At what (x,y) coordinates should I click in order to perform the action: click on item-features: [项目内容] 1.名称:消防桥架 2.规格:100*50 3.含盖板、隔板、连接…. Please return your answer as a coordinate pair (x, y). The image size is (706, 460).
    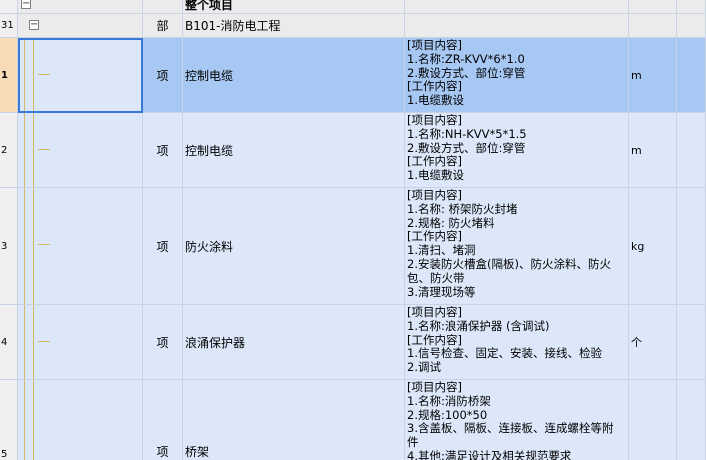
    Looking at the image, I should click on (517, 420).